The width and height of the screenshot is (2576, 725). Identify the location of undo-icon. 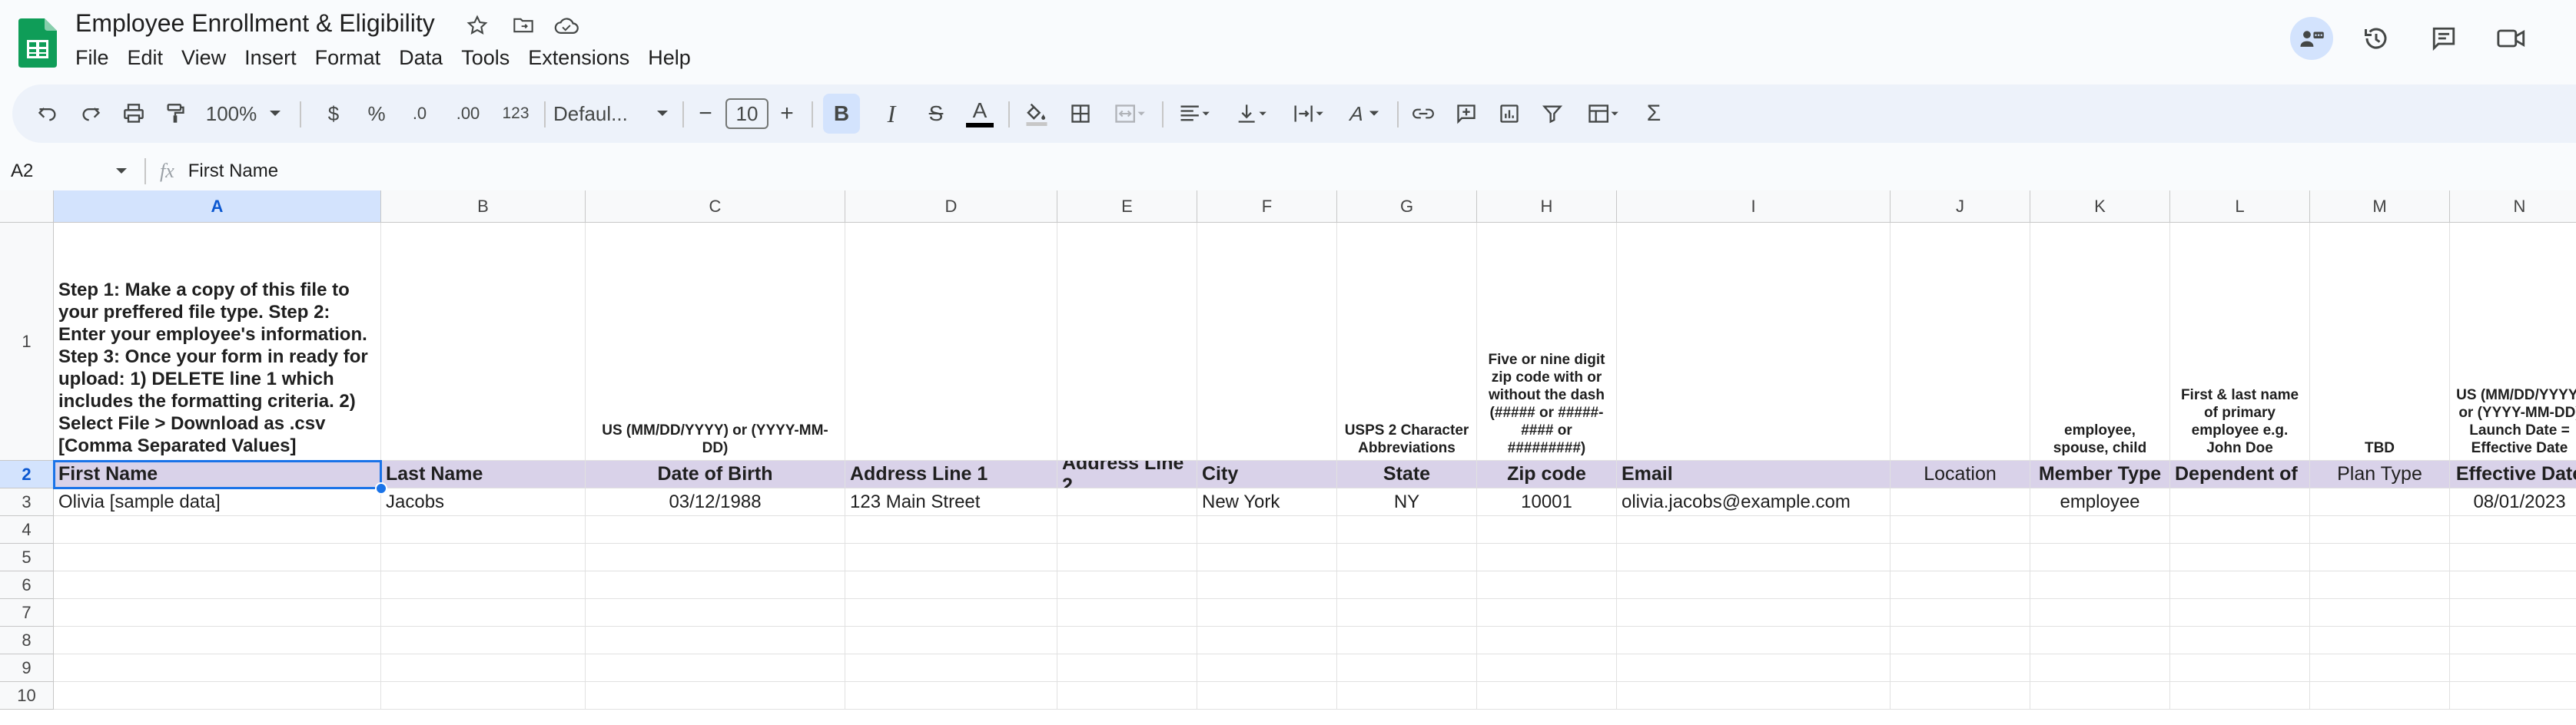
(48, 113).